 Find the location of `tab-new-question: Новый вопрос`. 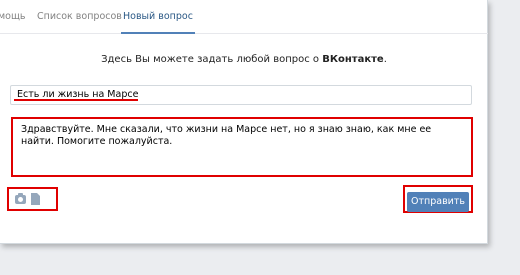

tab-new-question: Новый вопрос is located at coordinates (158, 17).